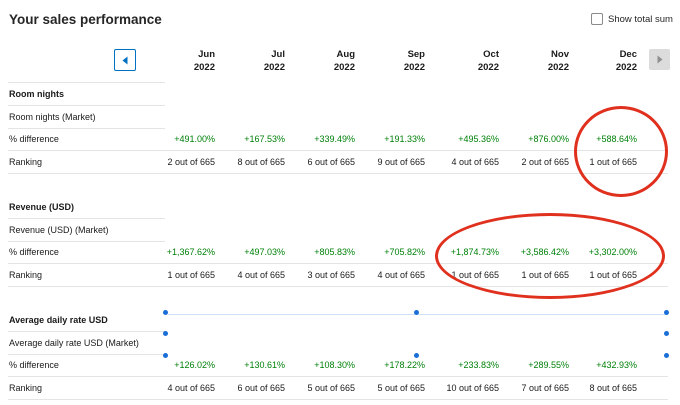 This screenshot has height=405, width=680. Describe the element at coordinates (180, 61) in the screenshot. I see `month-header: Jun 2022` at that location.